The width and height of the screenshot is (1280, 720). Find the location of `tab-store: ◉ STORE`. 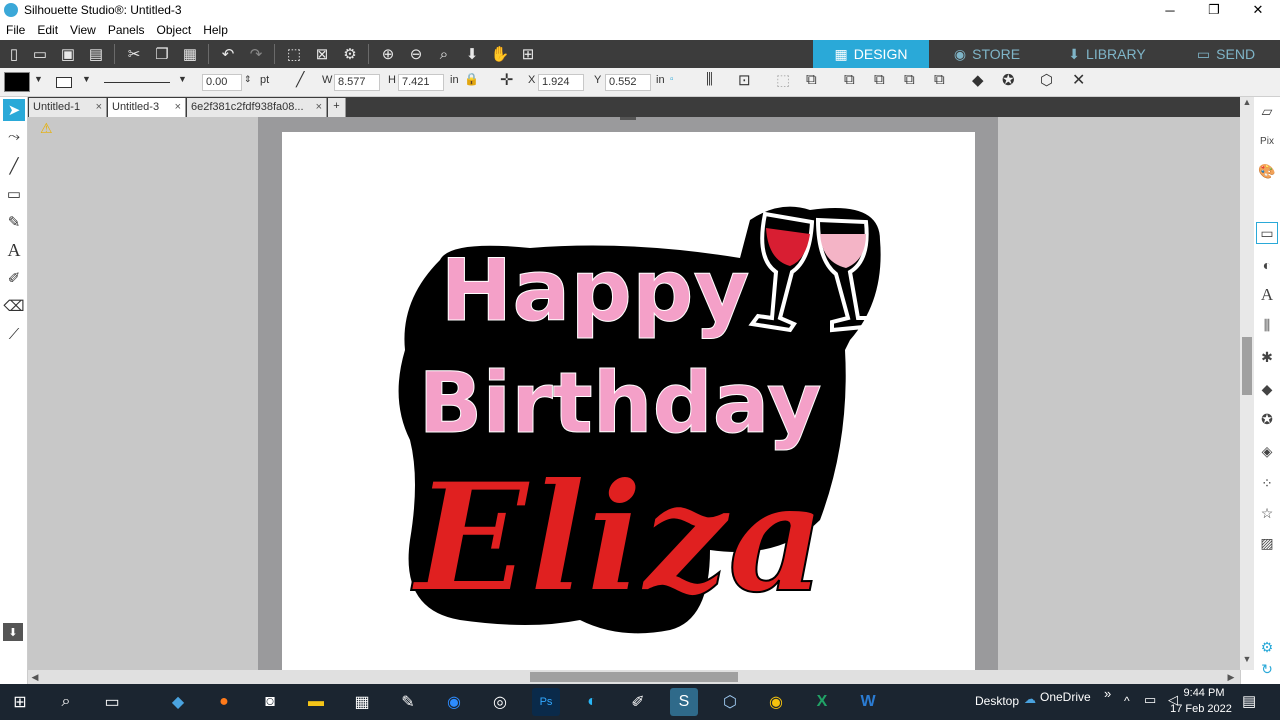

tab-store: ◉ STORE is located at coordinates (987, 54).